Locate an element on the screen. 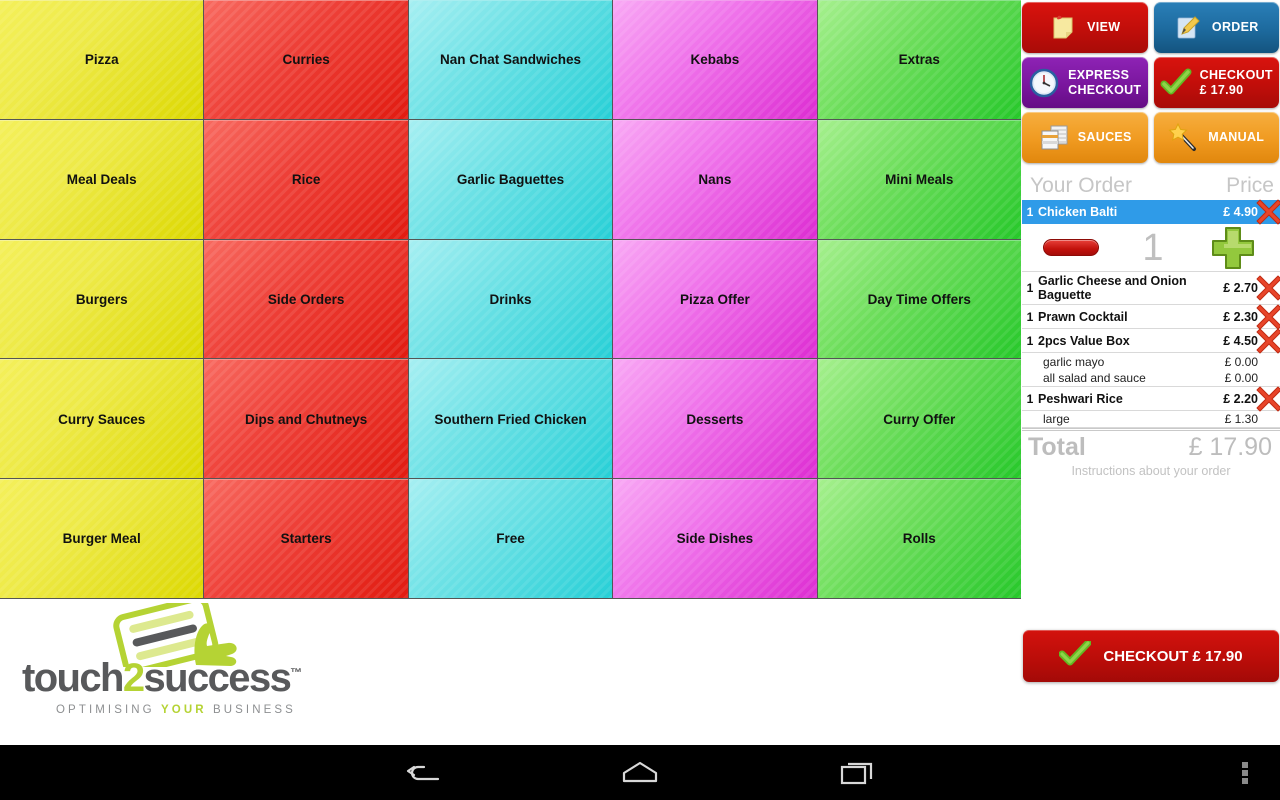 Image resolution: width=1280 pixels, height=800 pixels. category-button: Pizza Offer is located at coordinates (715, 299).